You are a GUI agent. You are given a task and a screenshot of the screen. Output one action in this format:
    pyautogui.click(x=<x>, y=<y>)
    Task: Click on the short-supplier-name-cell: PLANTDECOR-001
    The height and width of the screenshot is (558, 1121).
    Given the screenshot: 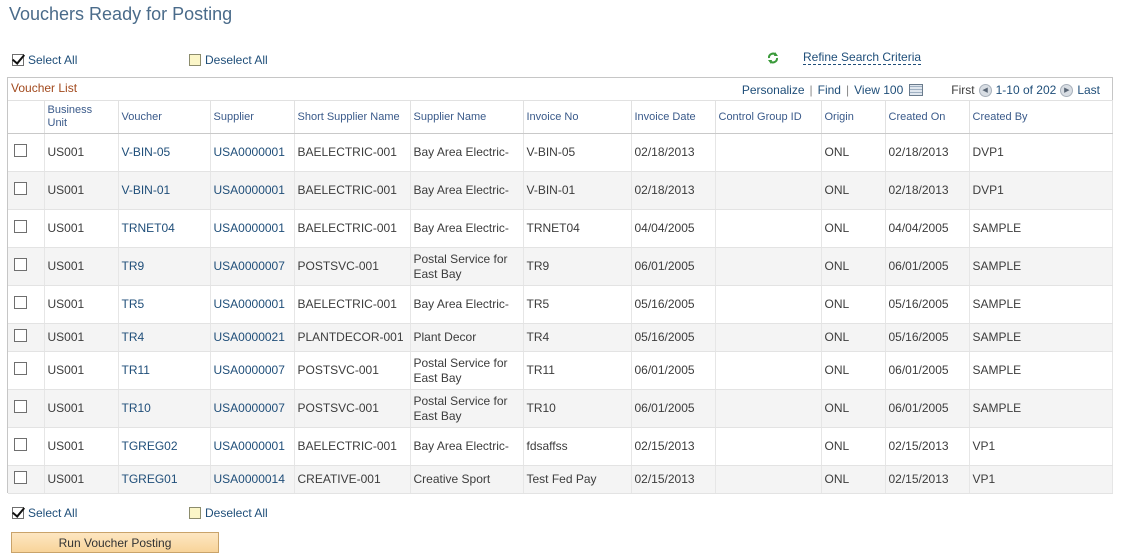 What is the action you would take?
    pyautogui.click(x=352, y=337)
    